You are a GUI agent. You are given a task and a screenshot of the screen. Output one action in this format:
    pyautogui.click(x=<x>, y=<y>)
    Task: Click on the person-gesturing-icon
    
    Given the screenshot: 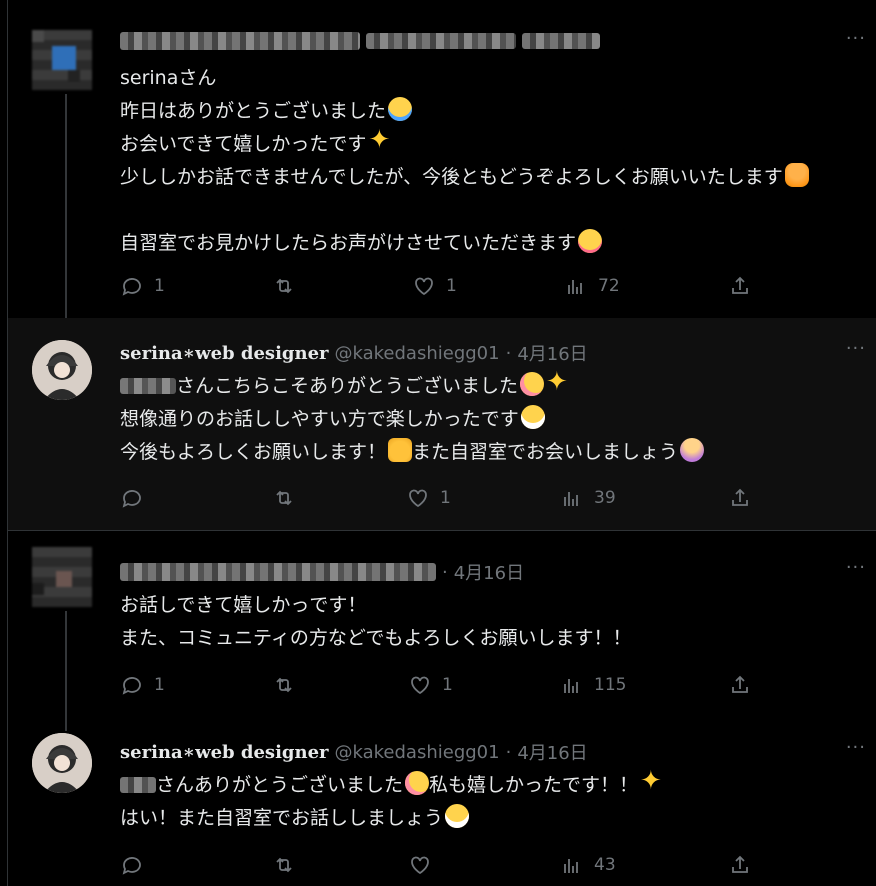 What is the action you would take?
    pyautogui.click(x=692, y=450)
    